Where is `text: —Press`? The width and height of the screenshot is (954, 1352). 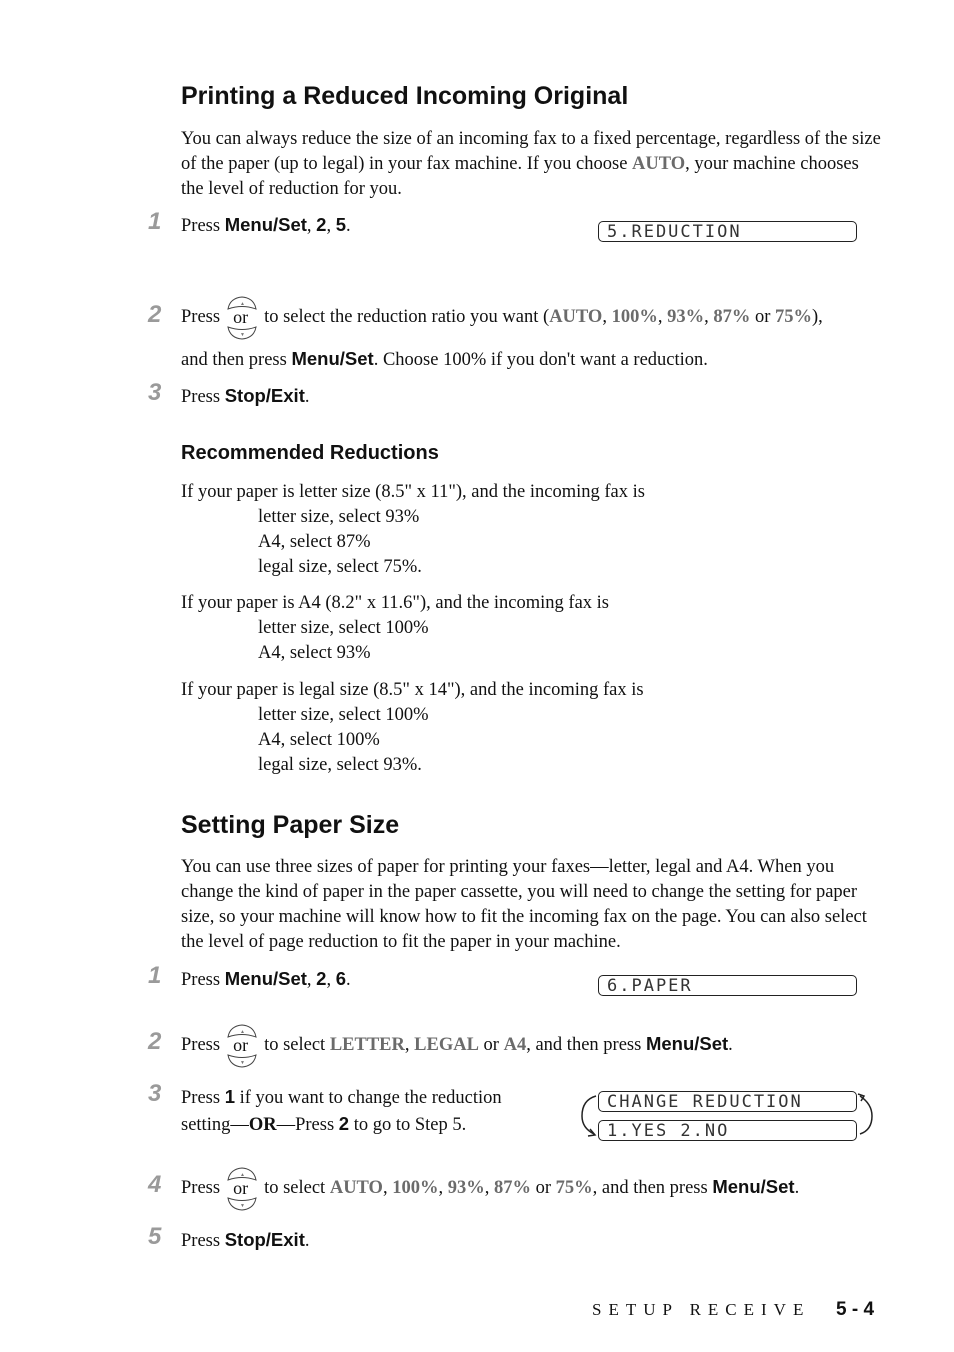
text: —Press is located at coordinates (307, 1125).